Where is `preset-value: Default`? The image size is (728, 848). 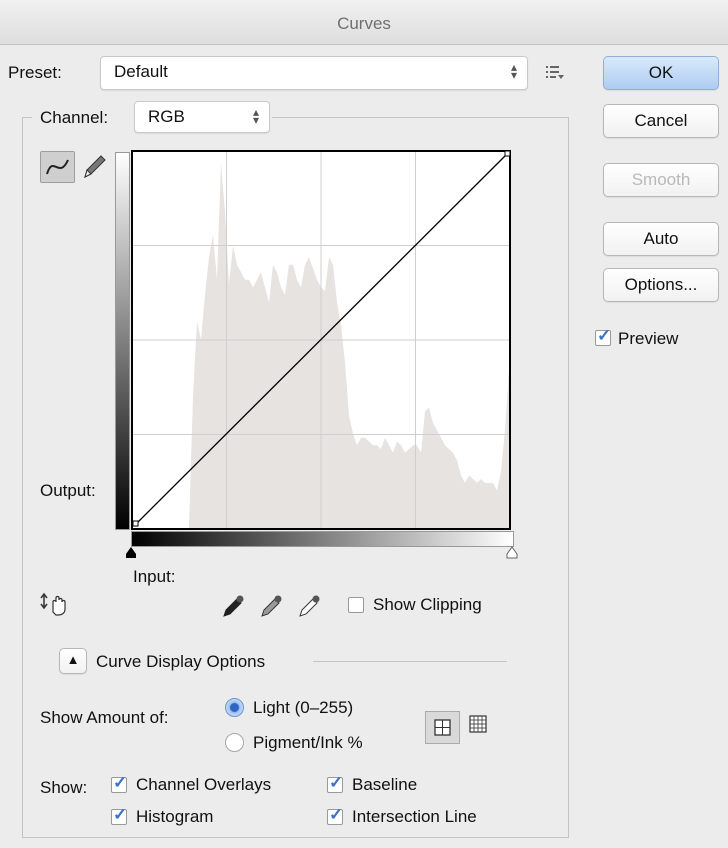 preset-value: Default is located at coordinates (141, 71).